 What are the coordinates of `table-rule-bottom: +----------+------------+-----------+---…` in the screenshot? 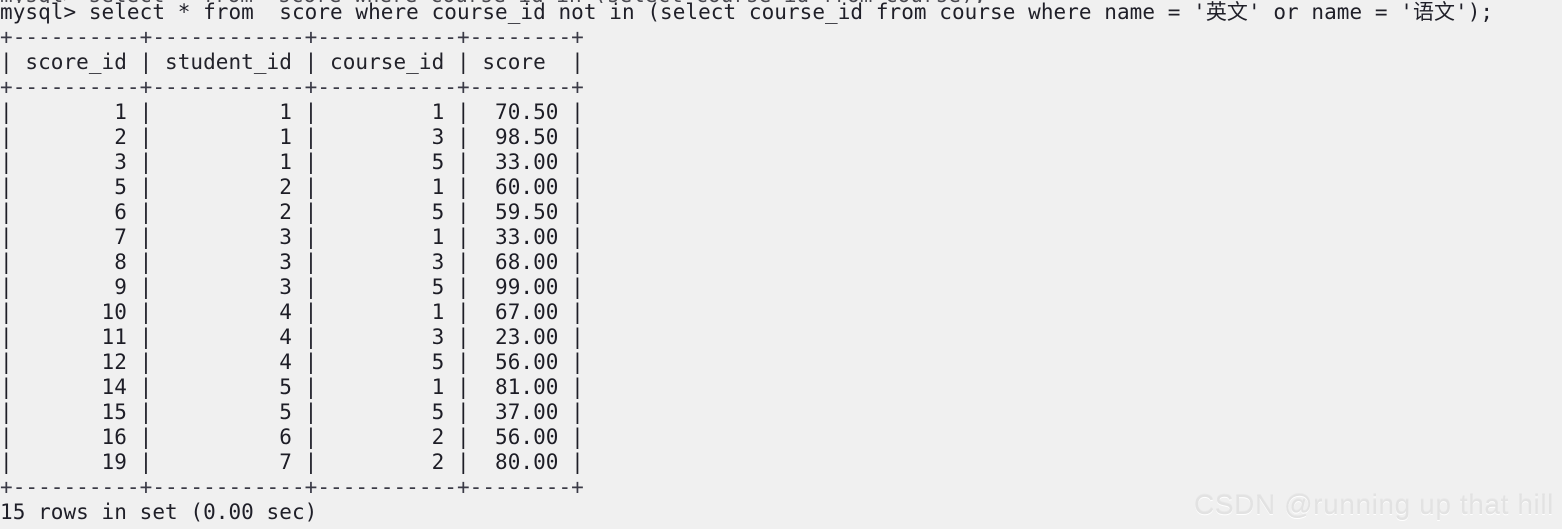 It's located at (292, 487).